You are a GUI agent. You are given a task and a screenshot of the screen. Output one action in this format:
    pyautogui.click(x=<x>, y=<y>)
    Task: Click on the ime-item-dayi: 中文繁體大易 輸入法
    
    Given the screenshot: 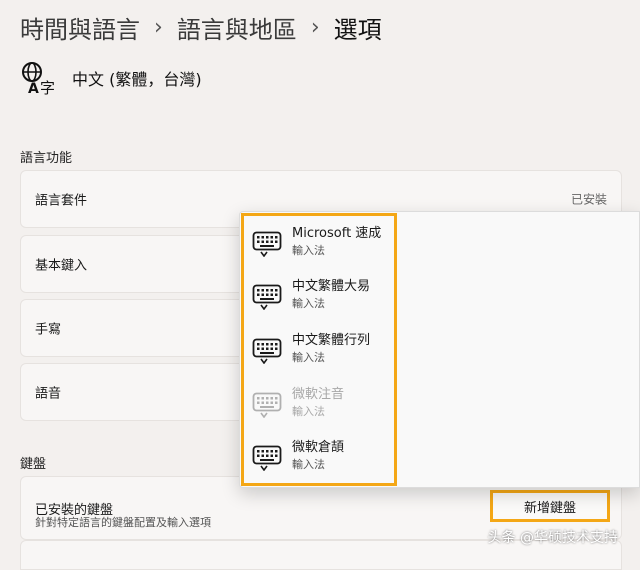 What is the action you would take?
    pyautogui.click(x=322, y=300)
    